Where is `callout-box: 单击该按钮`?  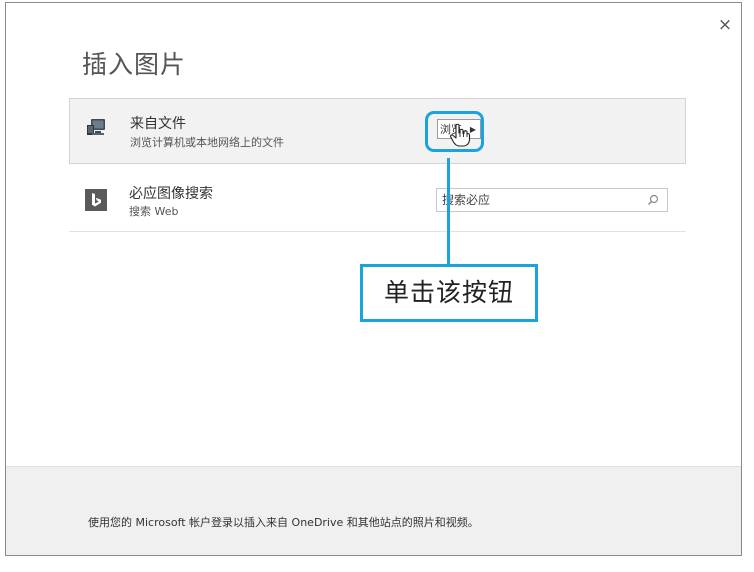
callout-box: 单击该按钮 is located at coordinates (449, 293).